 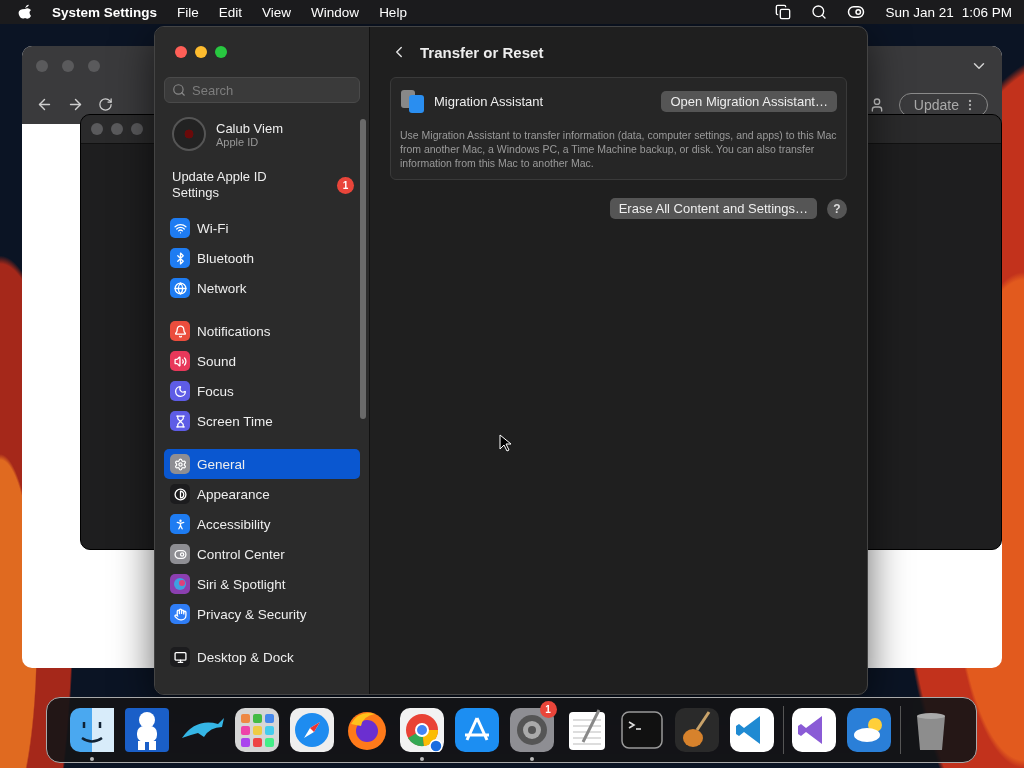 What do you see at coordinates (262, 614) in the screenshot?
I see `sidebar-item: Privacy & Security` at bounding box center [262, 614].